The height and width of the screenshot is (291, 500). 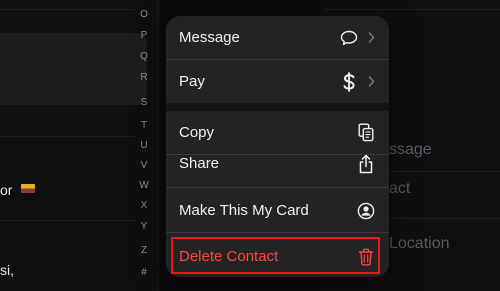 What do you see at coordinates (419, 244) in the screenshot?
I see `detail-row-fragment: Location` at bounding box center [419, 244].